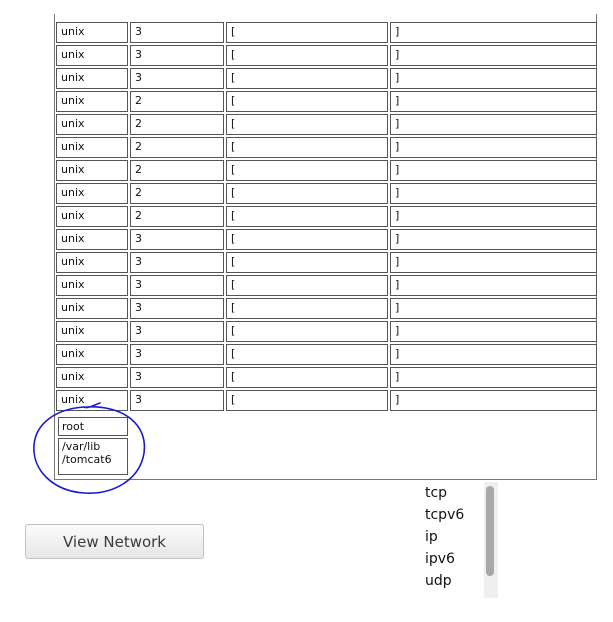  I want to click on user-cell: root, so click(93, 426).